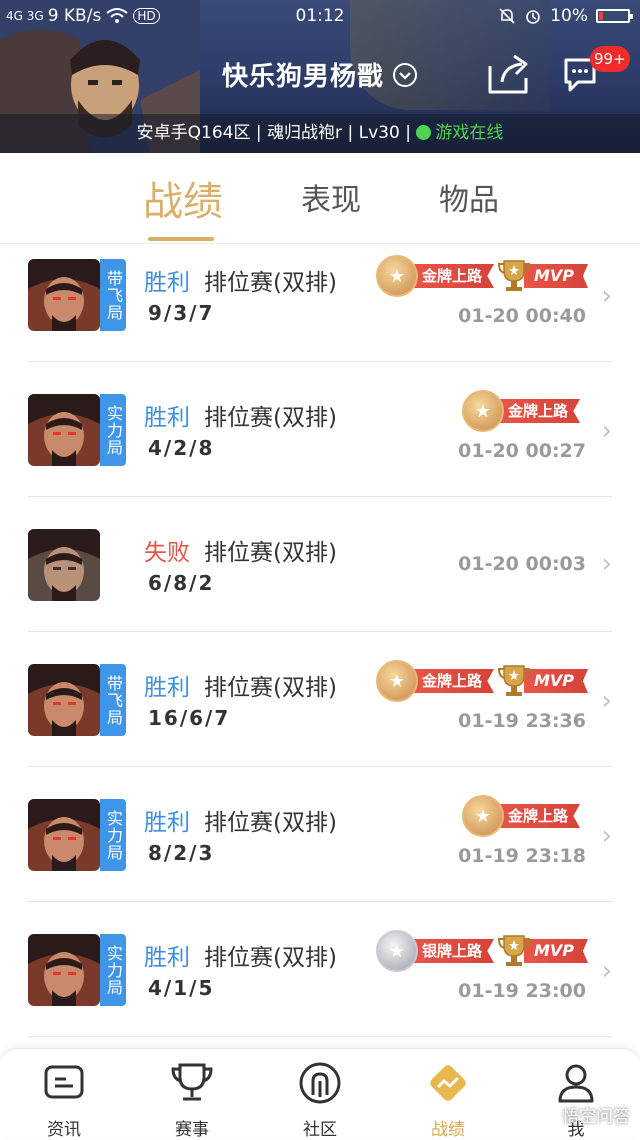 This screenshot has height=1140, width=640. I want to click on match-row: 失败 排位赛(双排) 6/8/2 01-20 00:03 ›, so click(320, 580).